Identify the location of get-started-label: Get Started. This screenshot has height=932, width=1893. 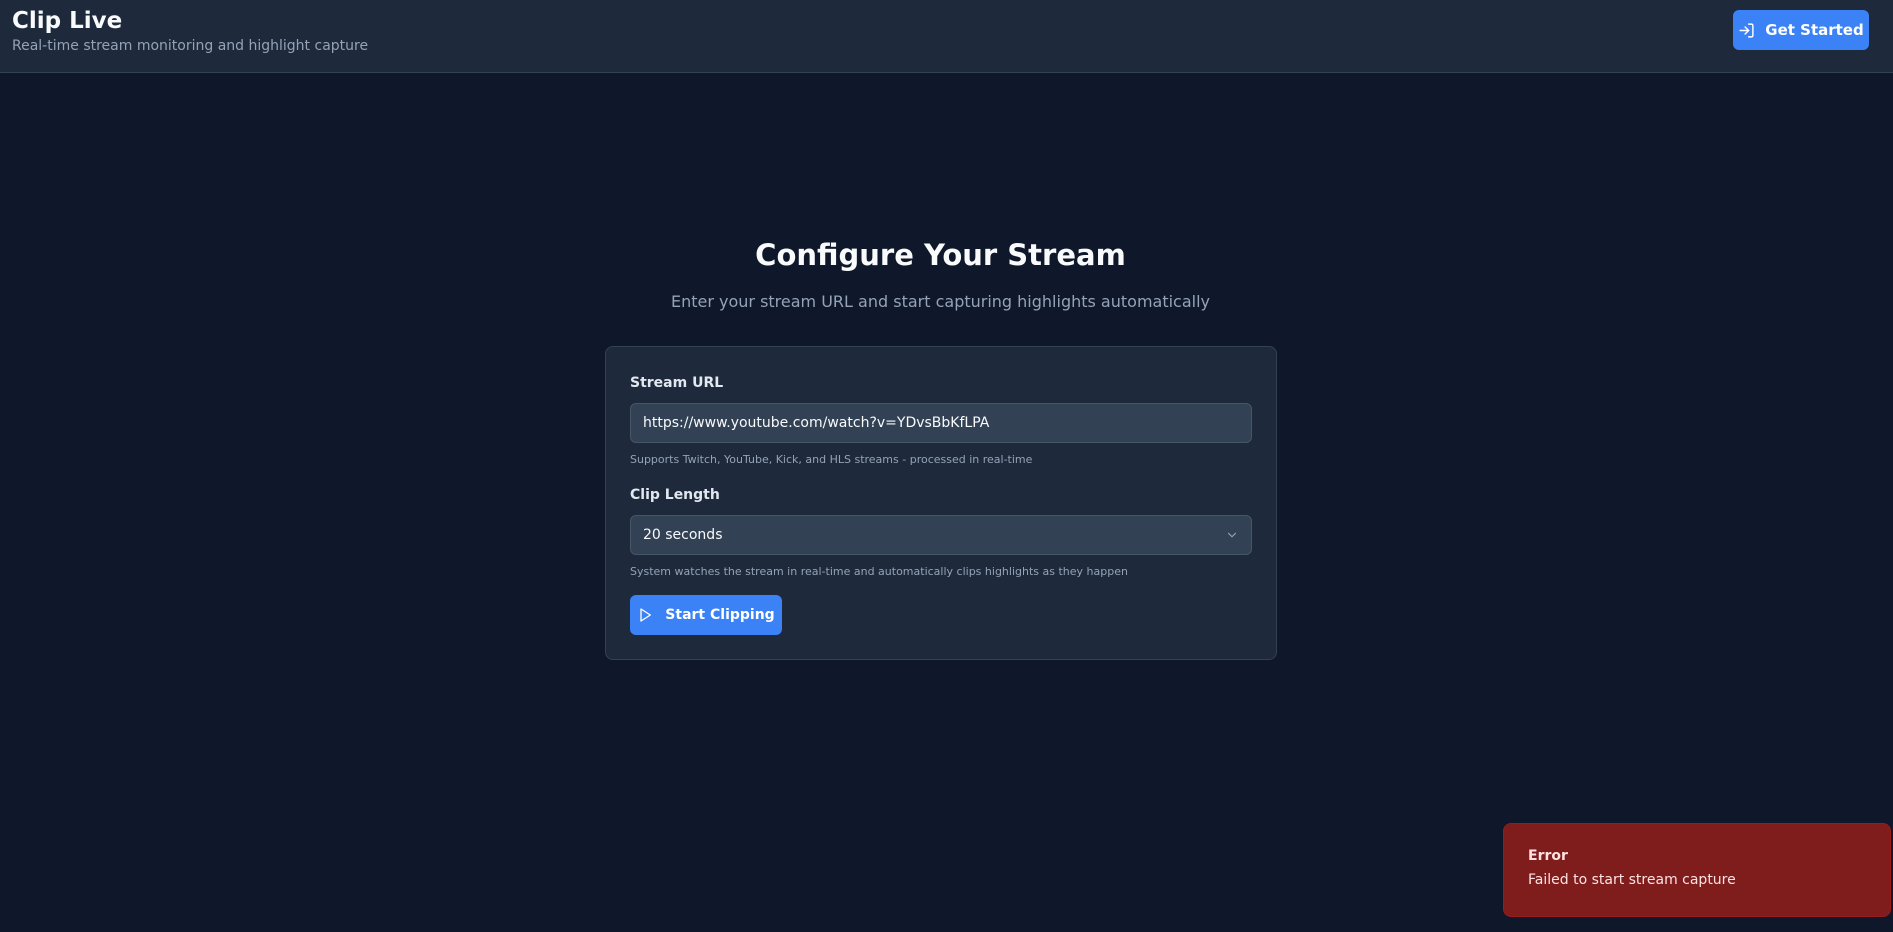
(1814, 30).